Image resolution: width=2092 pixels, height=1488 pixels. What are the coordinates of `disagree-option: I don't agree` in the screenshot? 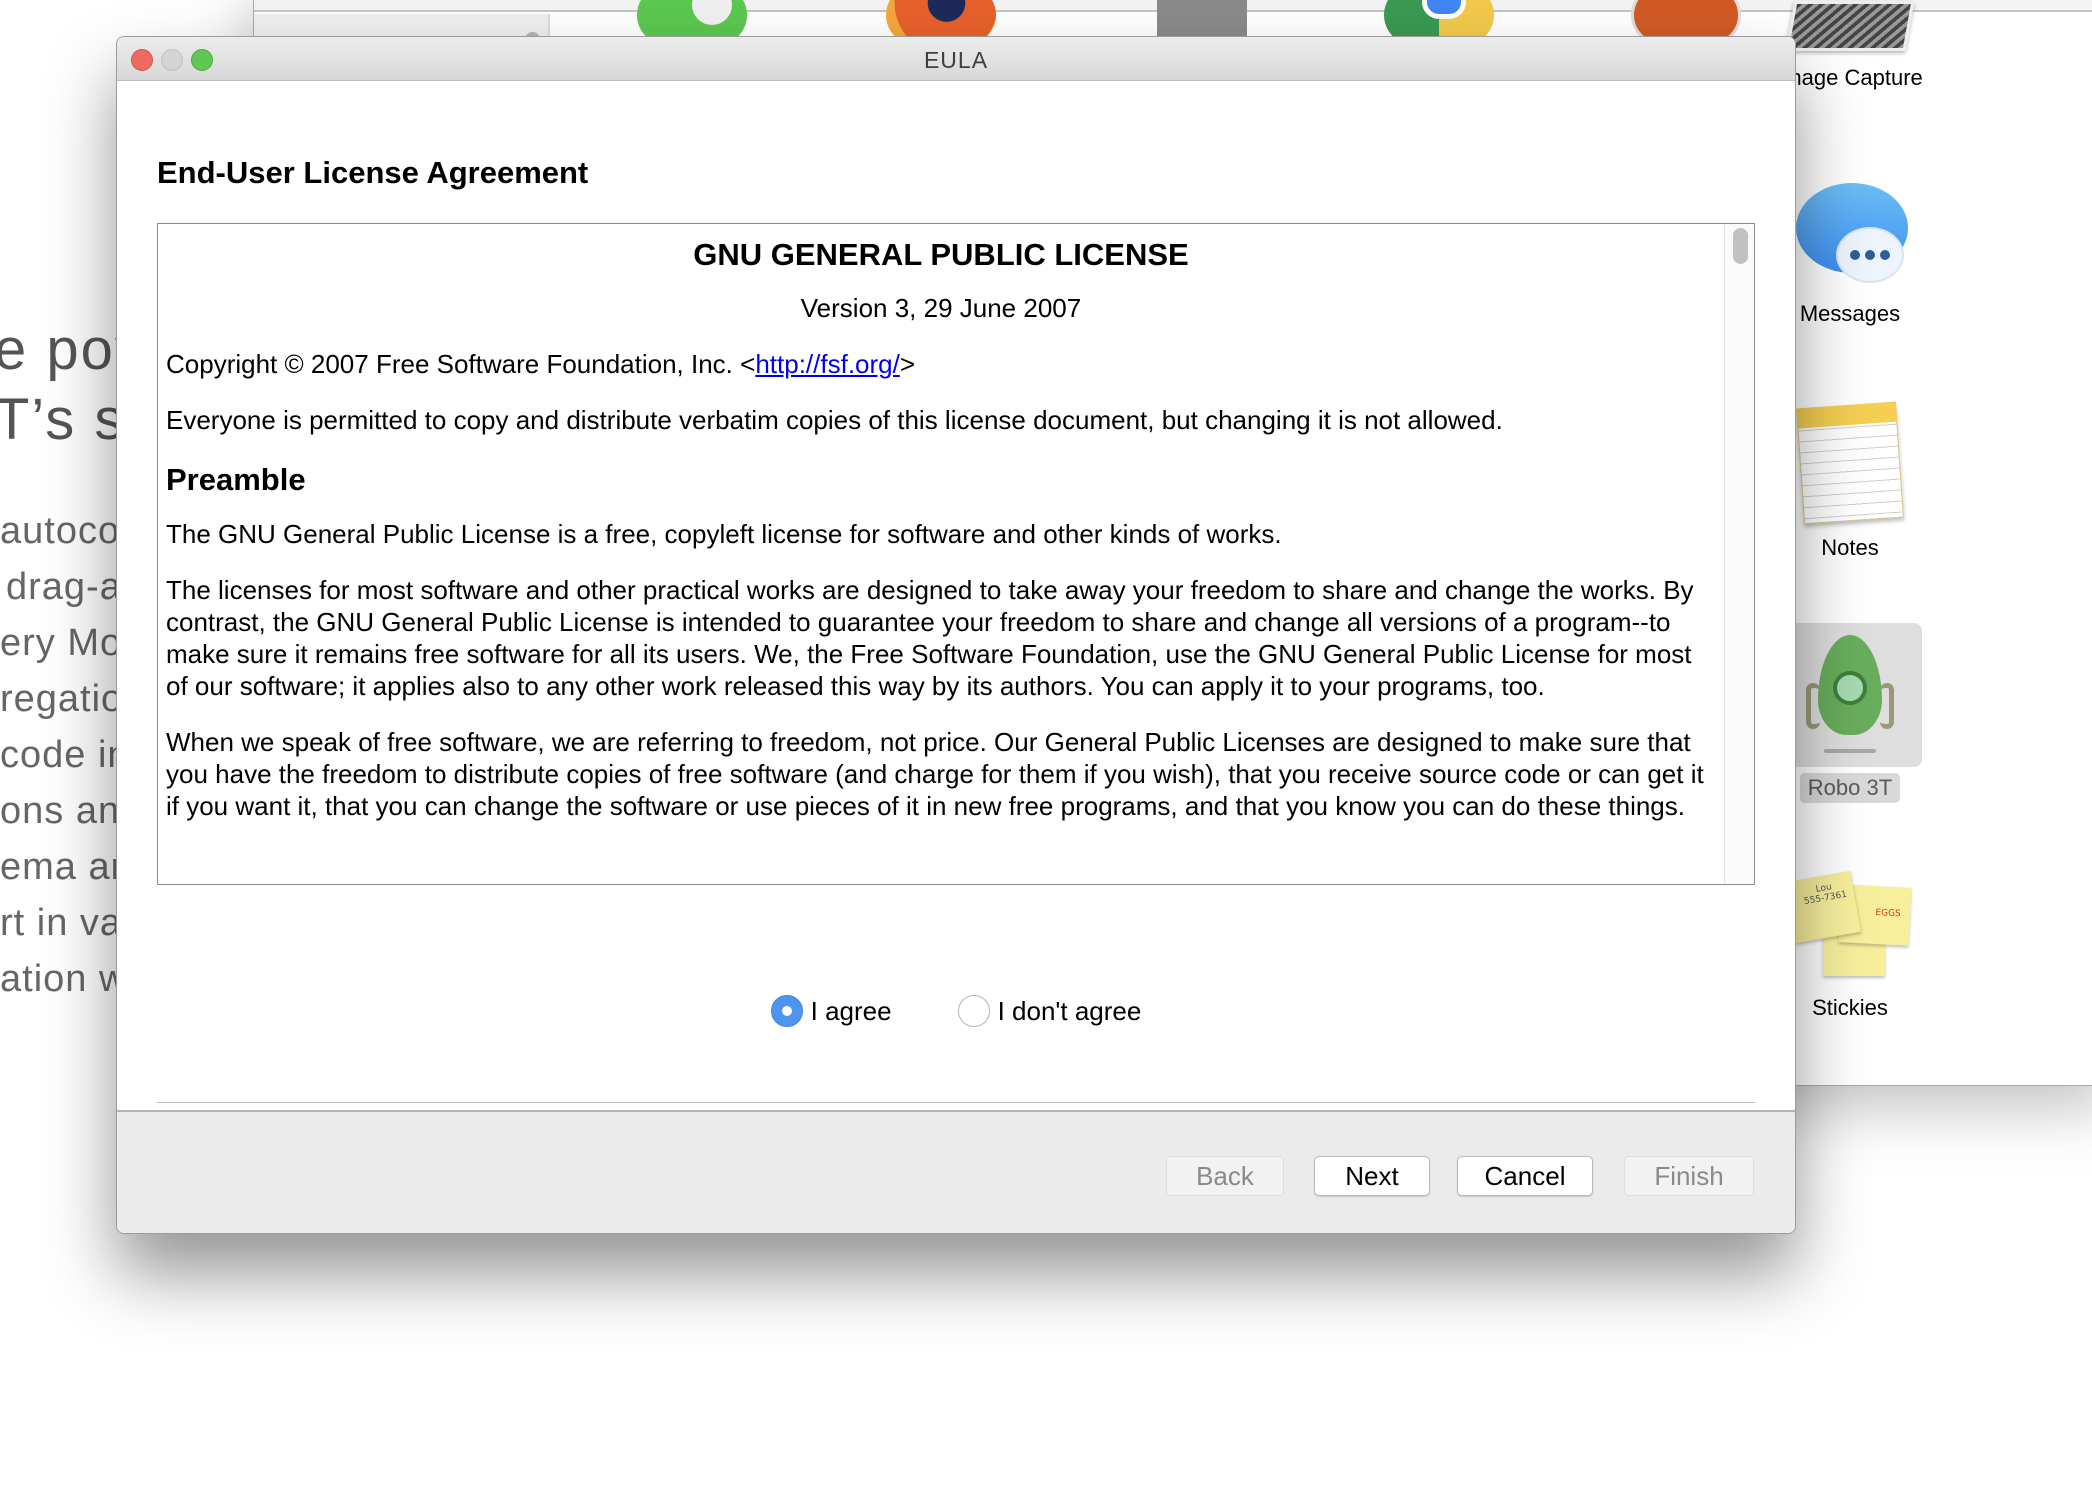 It's located at (1049, 1011).